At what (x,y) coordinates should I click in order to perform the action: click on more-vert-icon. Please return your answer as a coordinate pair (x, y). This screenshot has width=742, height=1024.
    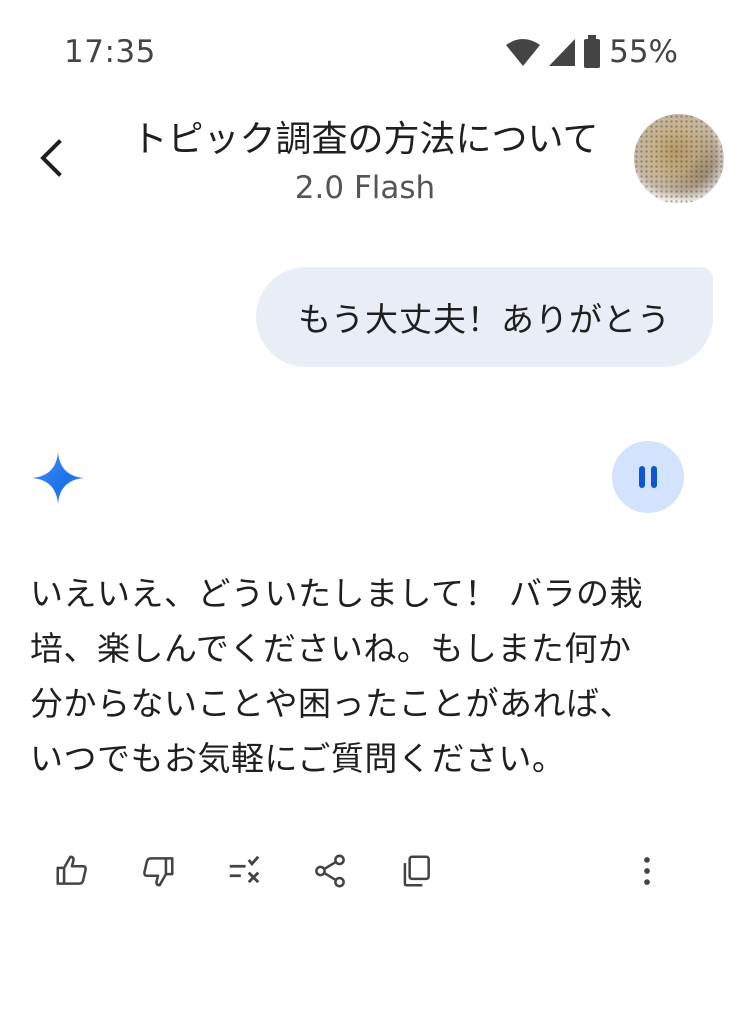
    Looking at the image, I should click on (647, 871).